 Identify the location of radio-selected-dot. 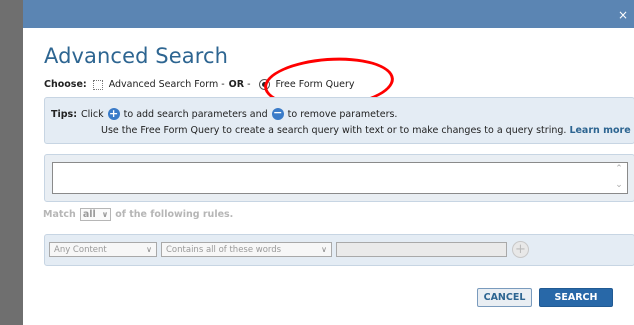
(264, 84).